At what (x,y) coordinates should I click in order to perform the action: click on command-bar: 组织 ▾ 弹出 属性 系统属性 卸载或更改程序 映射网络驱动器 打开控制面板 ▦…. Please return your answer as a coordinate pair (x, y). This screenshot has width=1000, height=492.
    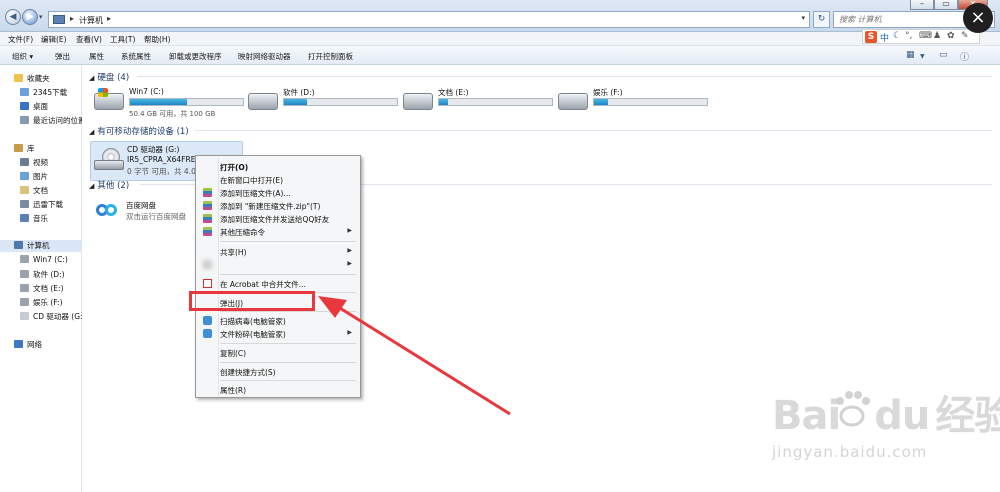
    Looking at the image, I should click on (500, 55).